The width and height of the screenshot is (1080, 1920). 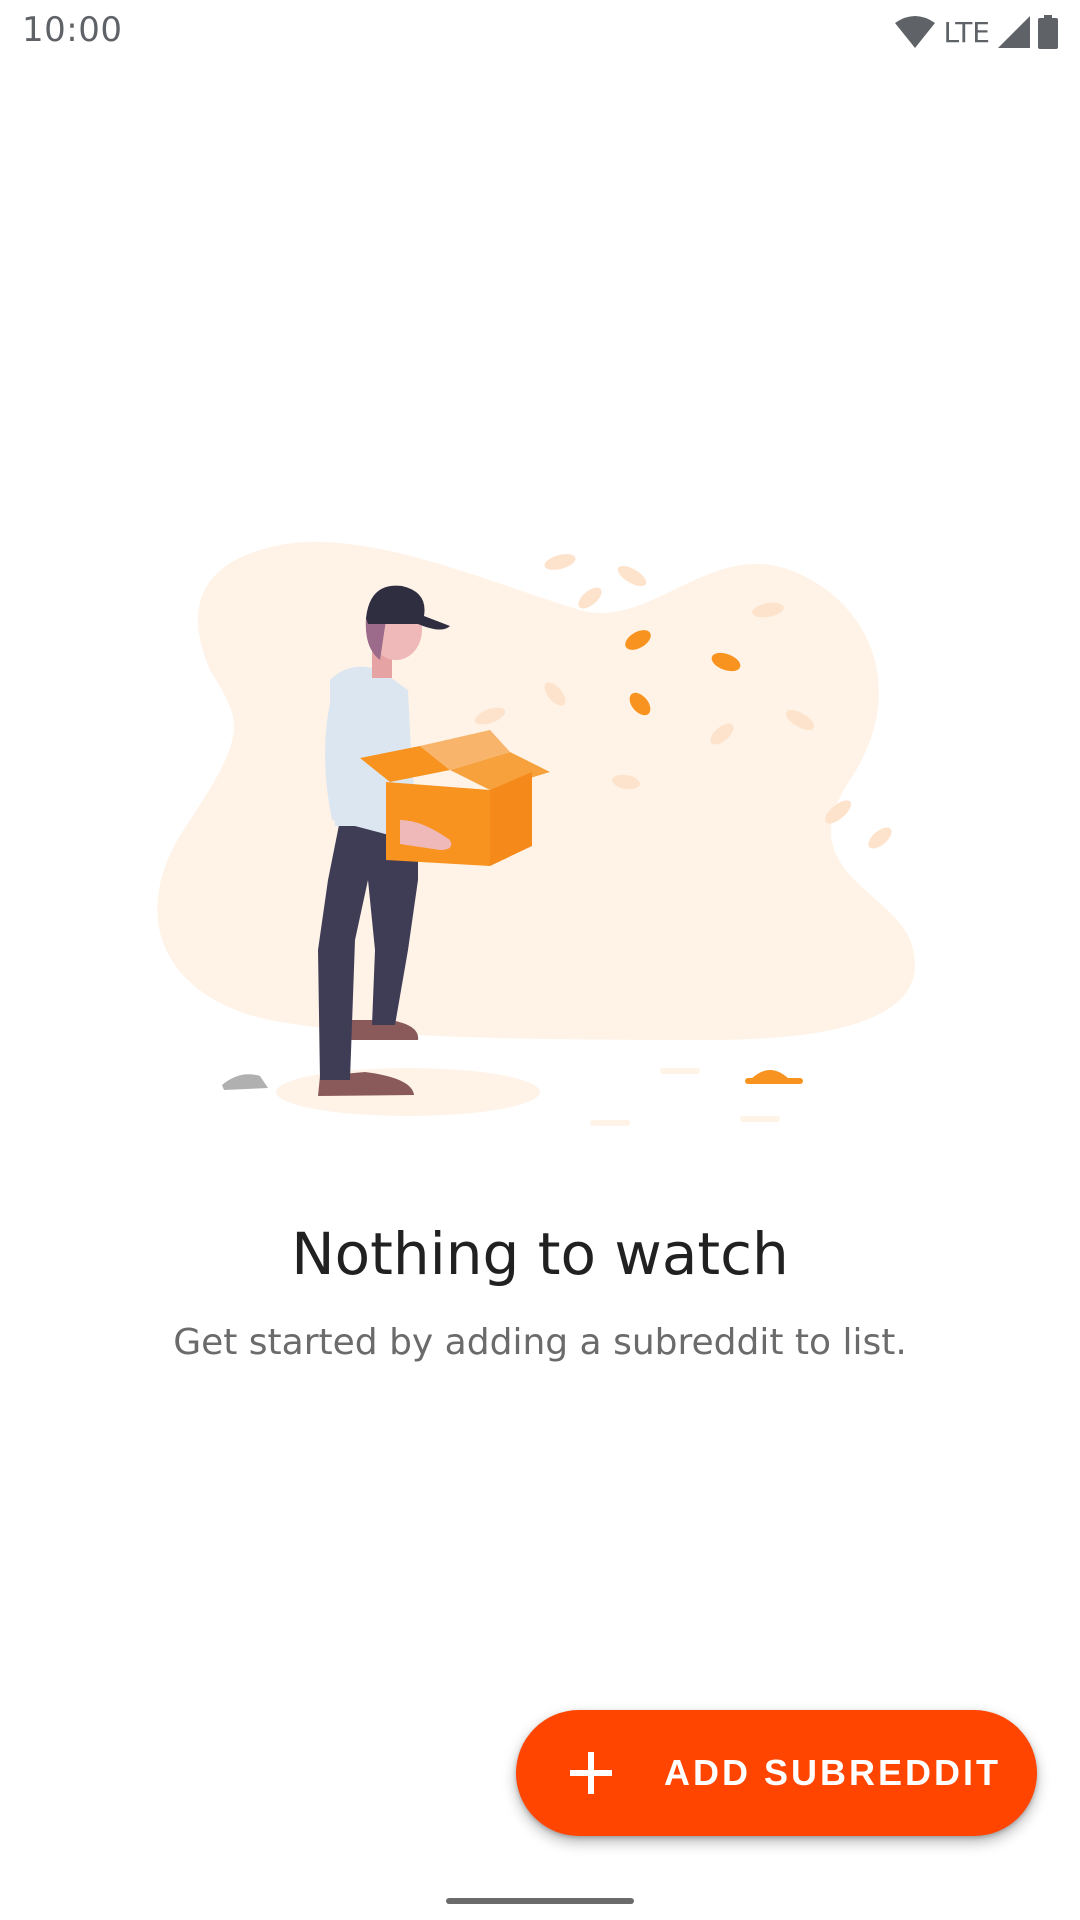 What do you see at coordinates (540, 1254) in the screenshot?
I see `empty-state-title: Nothing to watch` at bounding box center [540, 1254].